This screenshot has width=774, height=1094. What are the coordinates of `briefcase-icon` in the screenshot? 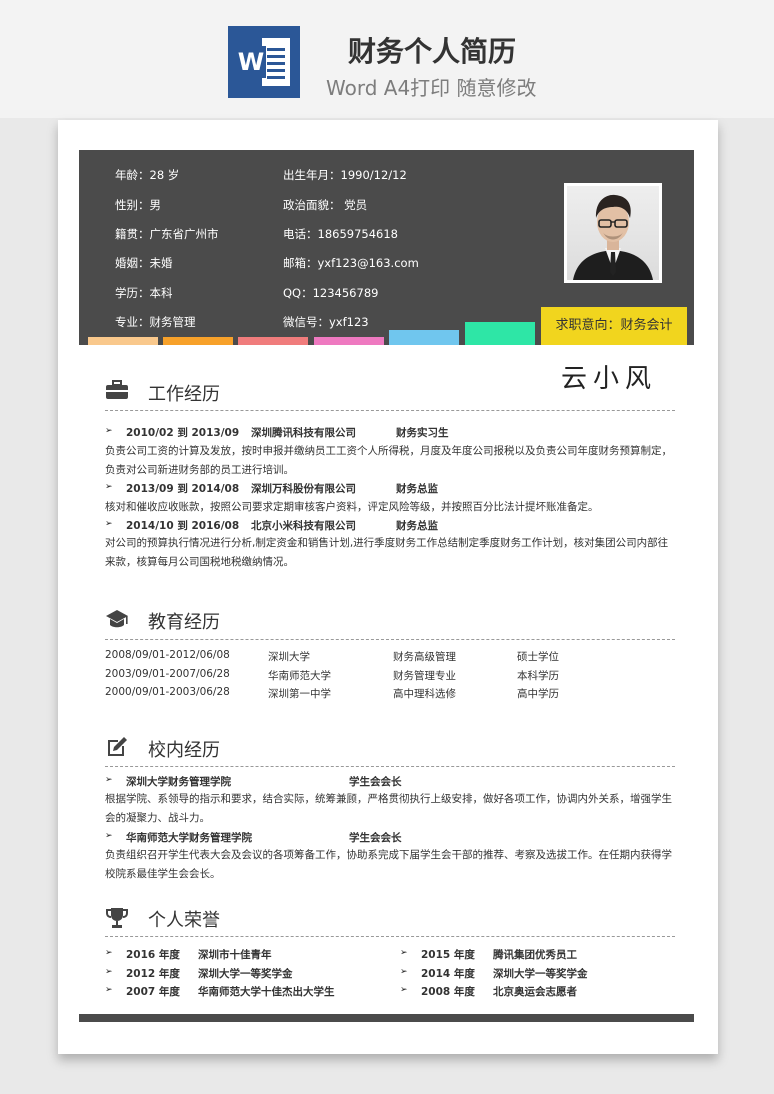 It's located at (117, 389).